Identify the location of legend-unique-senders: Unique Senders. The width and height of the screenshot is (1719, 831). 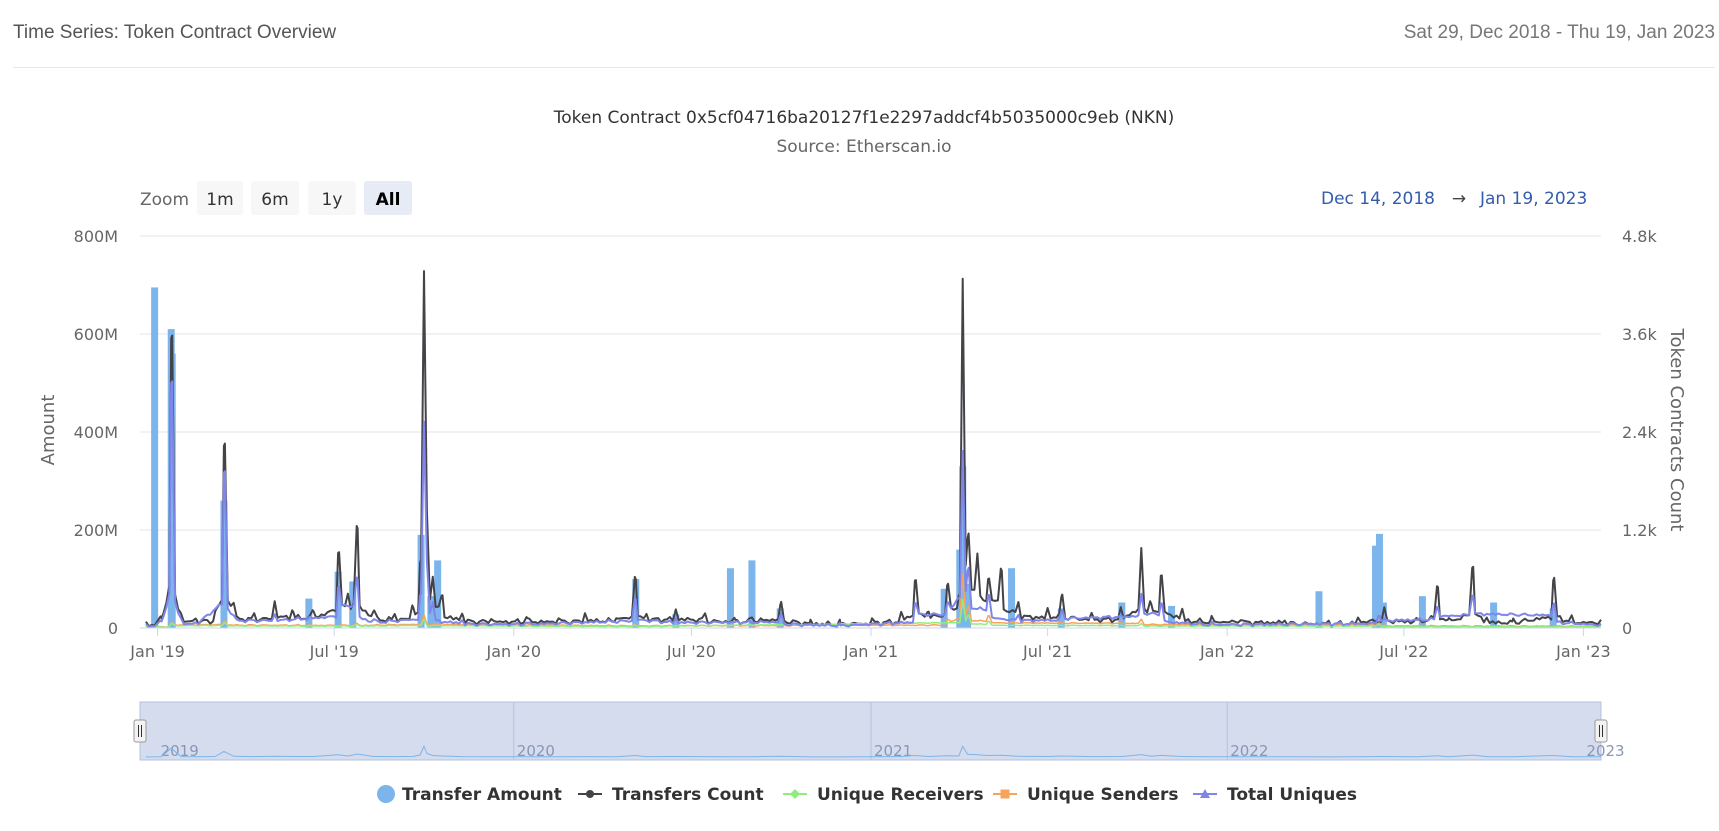
(1086, 795).